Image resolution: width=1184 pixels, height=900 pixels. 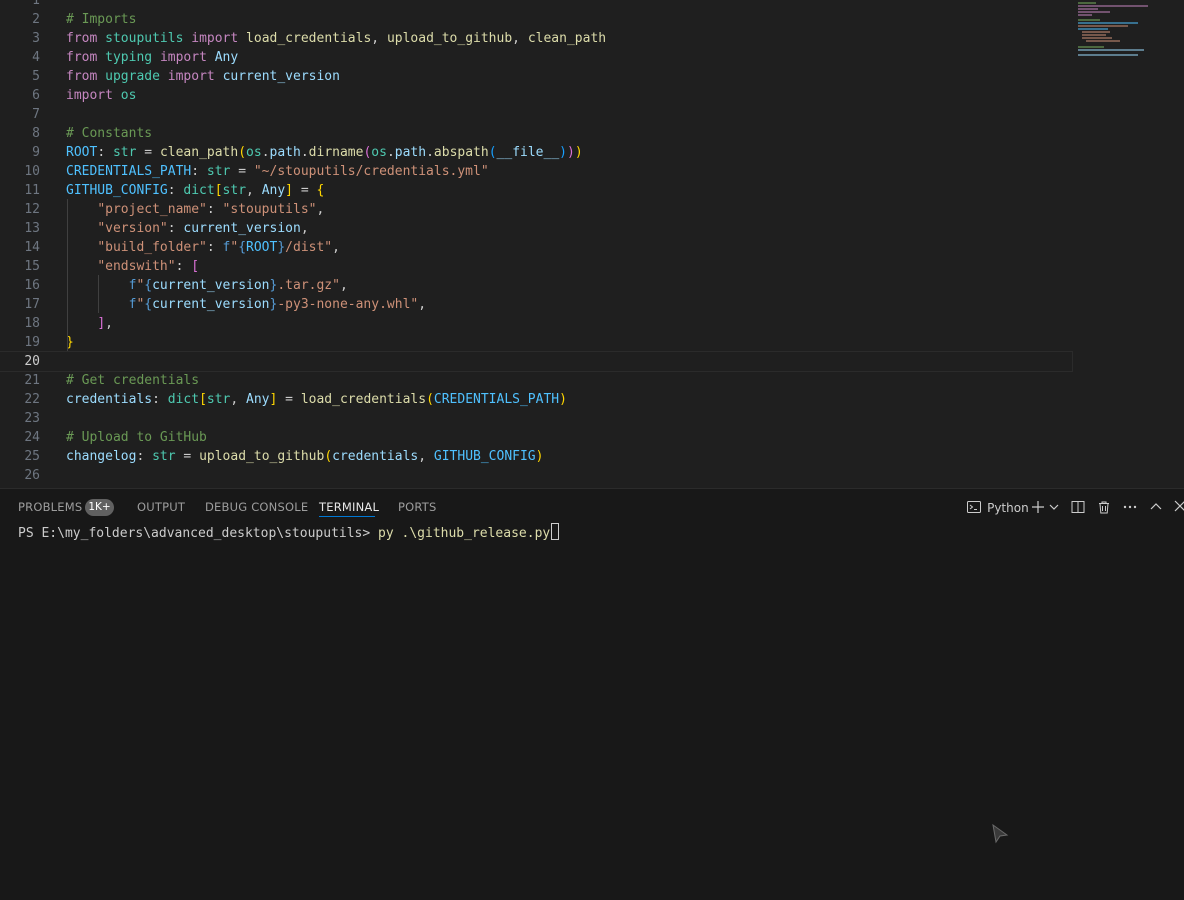 What do you see at coordinates (32, 228) in the screenshot?
I see `line-number: 13` at bounding box center [32, 228].